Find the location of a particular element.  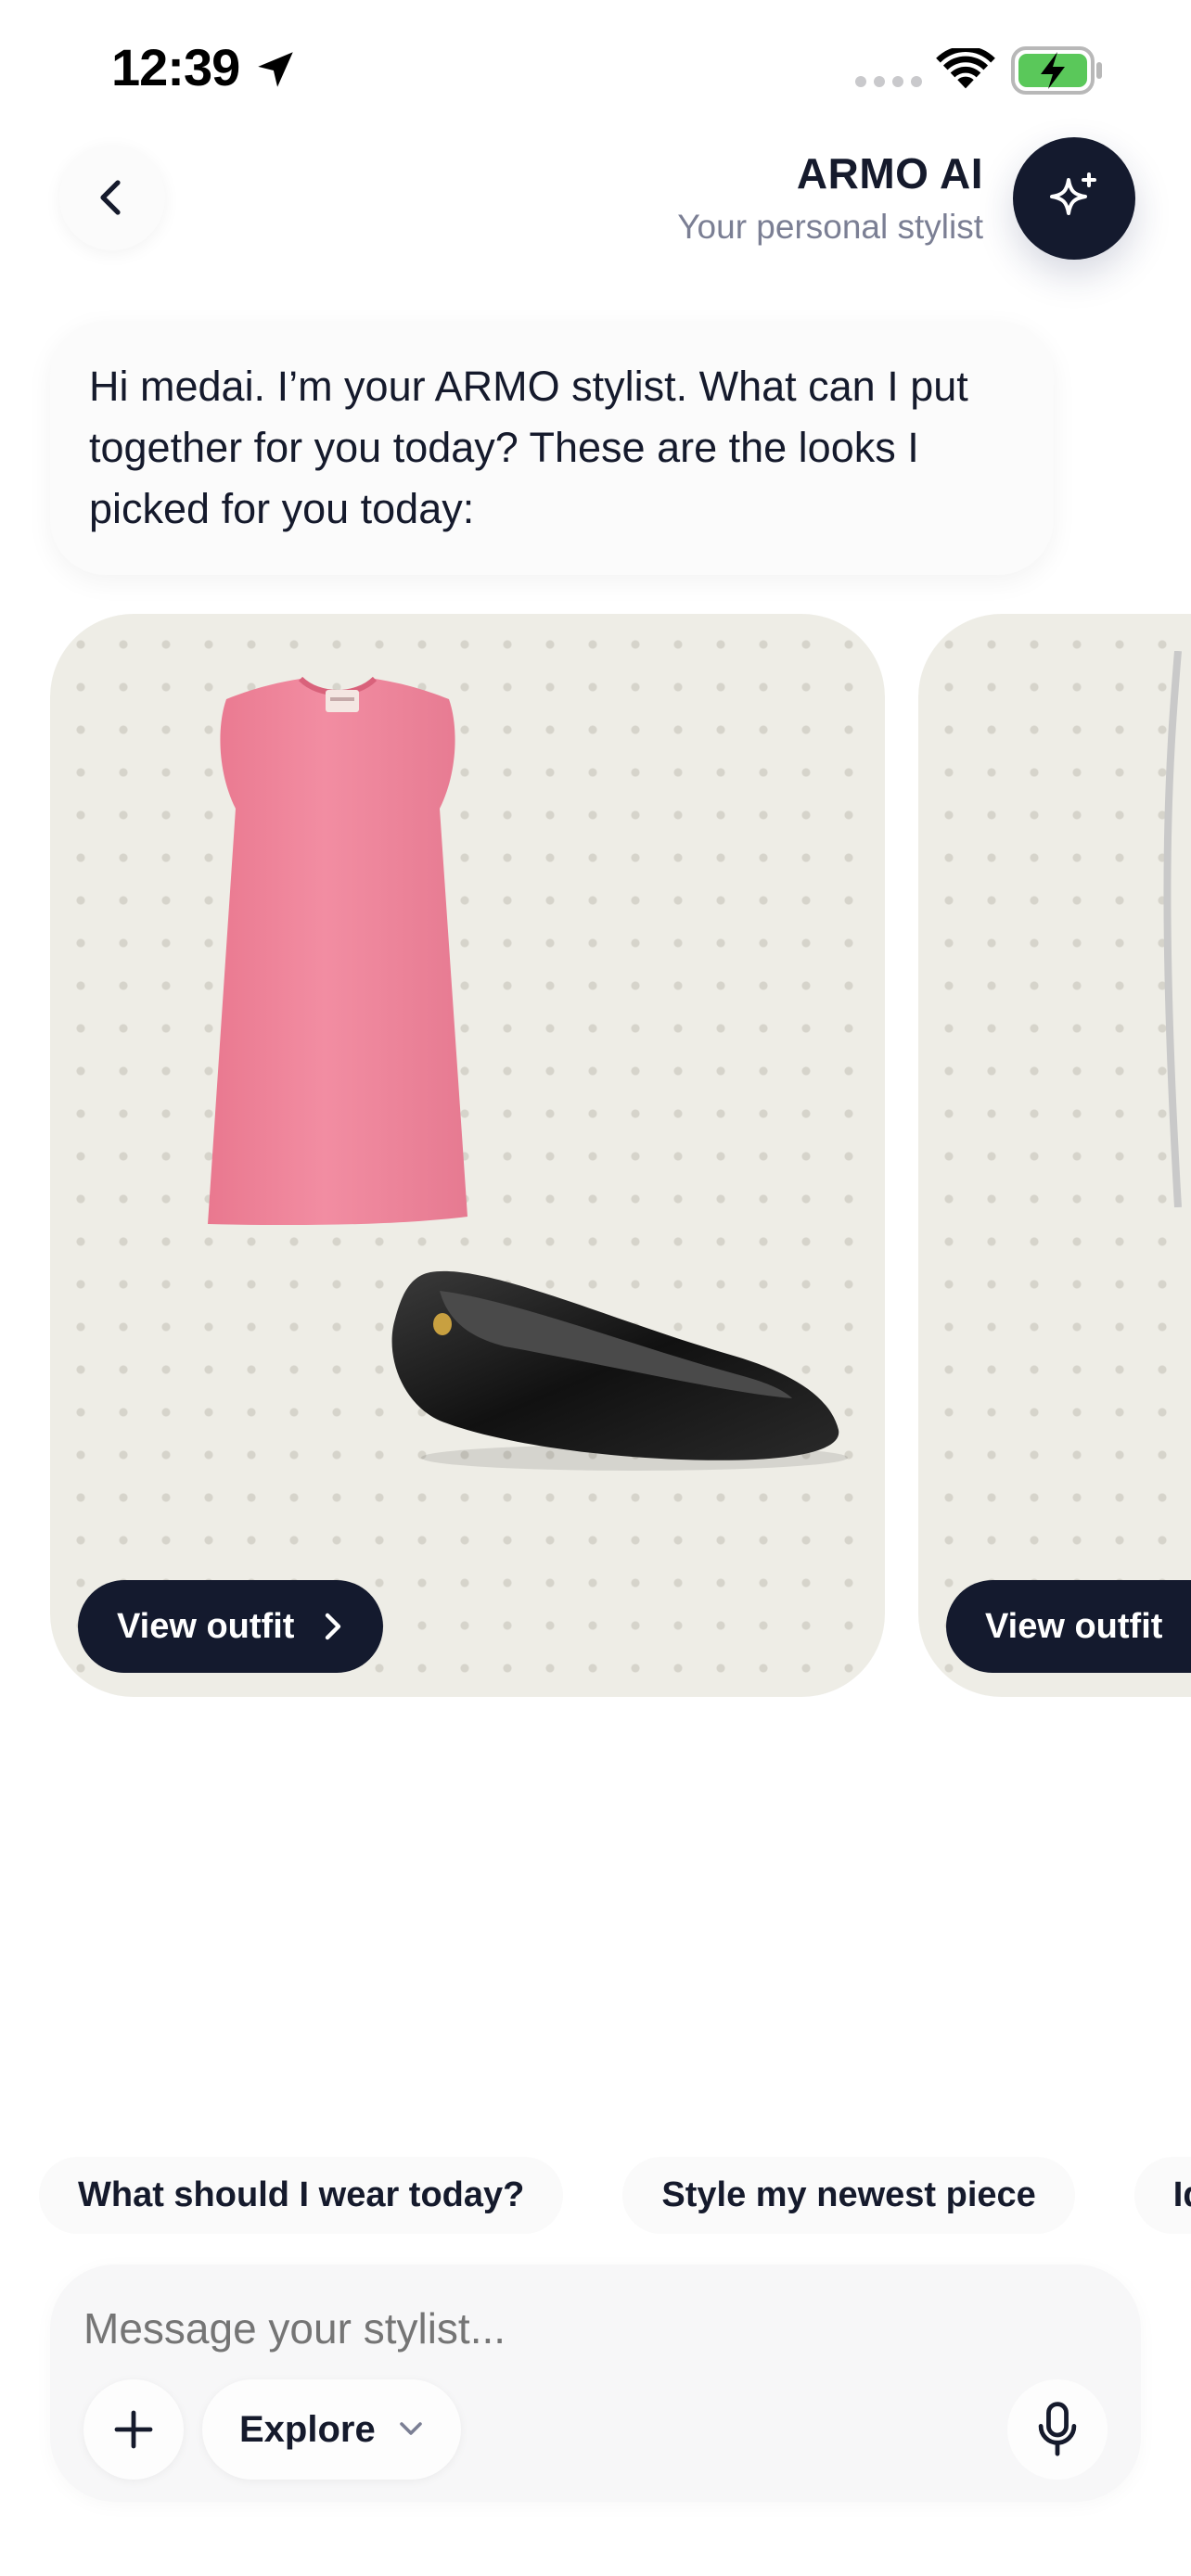

battery-charging-icon is located at coordinates (1056, 71).